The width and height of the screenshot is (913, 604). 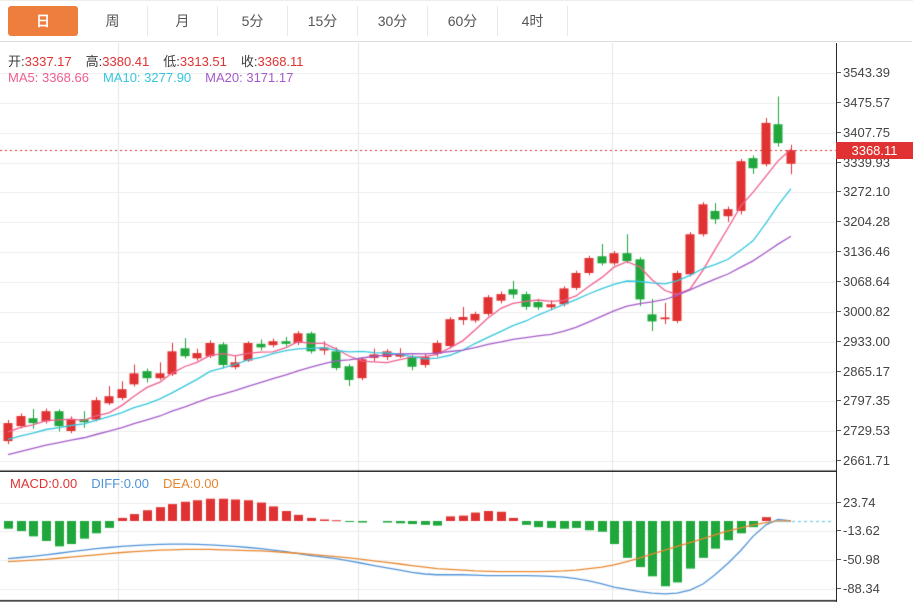 I want to click on price-axis-label: 2661.71, so click(x=863, y=460).